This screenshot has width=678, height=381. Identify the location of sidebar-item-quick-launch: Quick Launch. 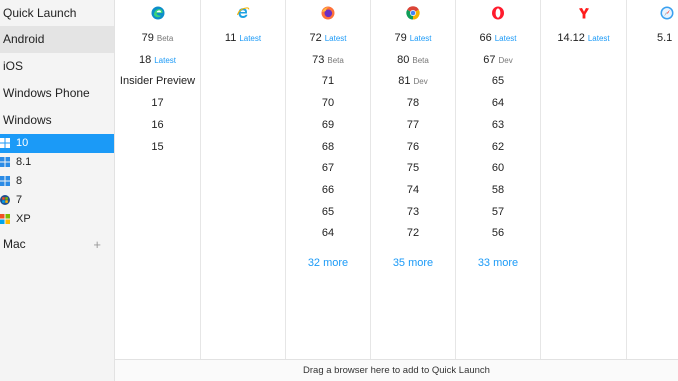
(57, 13).